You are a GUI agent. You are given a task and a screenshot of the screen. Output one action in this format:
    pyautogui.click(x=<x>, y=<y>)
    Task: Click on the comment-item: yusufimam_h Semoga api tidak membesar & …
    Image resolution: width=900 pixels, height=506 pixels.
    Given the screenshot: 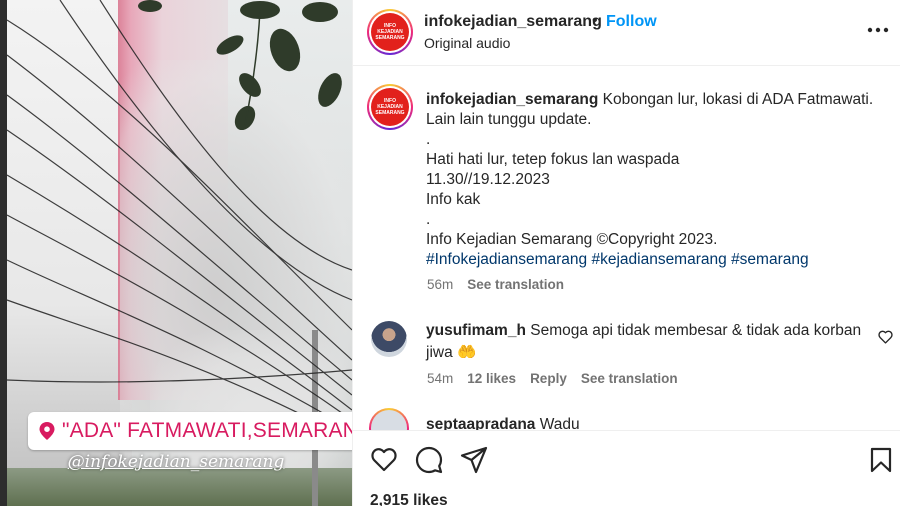 What is the action you would take?
    pyautogui.click(x=646, y=342)
    